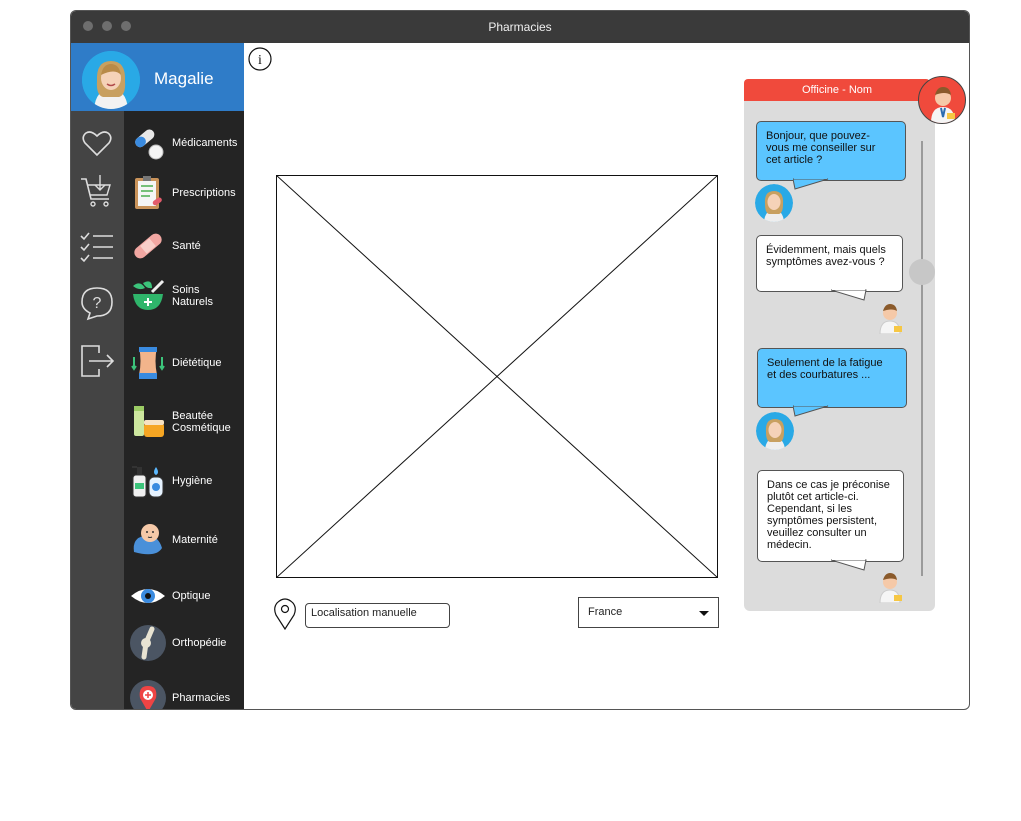  Describe the element at coordinates (199, 643) in the screenshot. I see `category-label: Orthopédie` at that location.